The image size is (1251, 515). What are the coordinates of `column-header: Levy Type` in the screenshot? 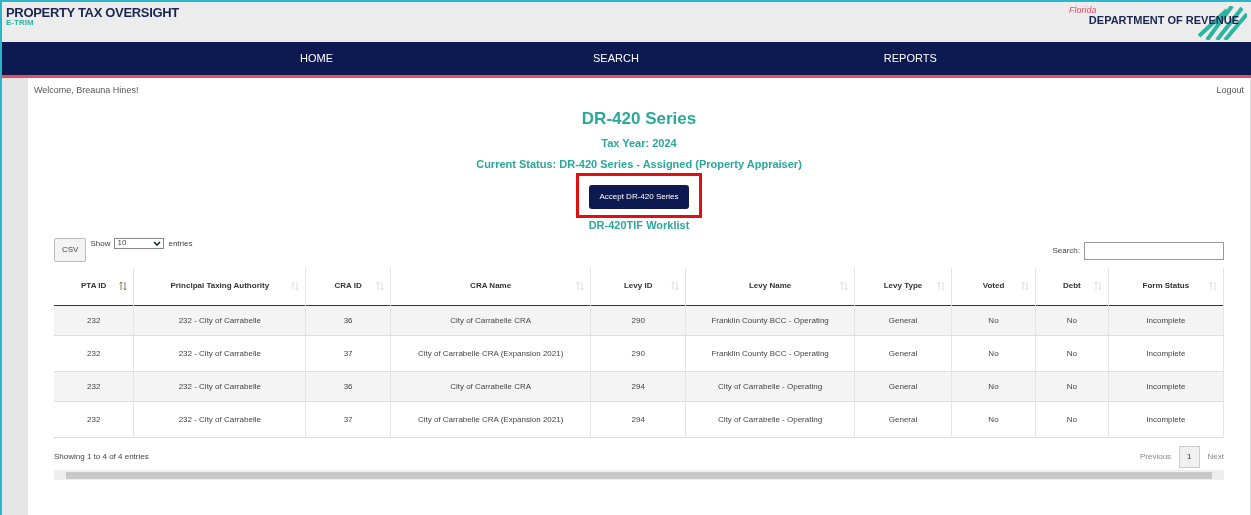 It's located at (903, 286).